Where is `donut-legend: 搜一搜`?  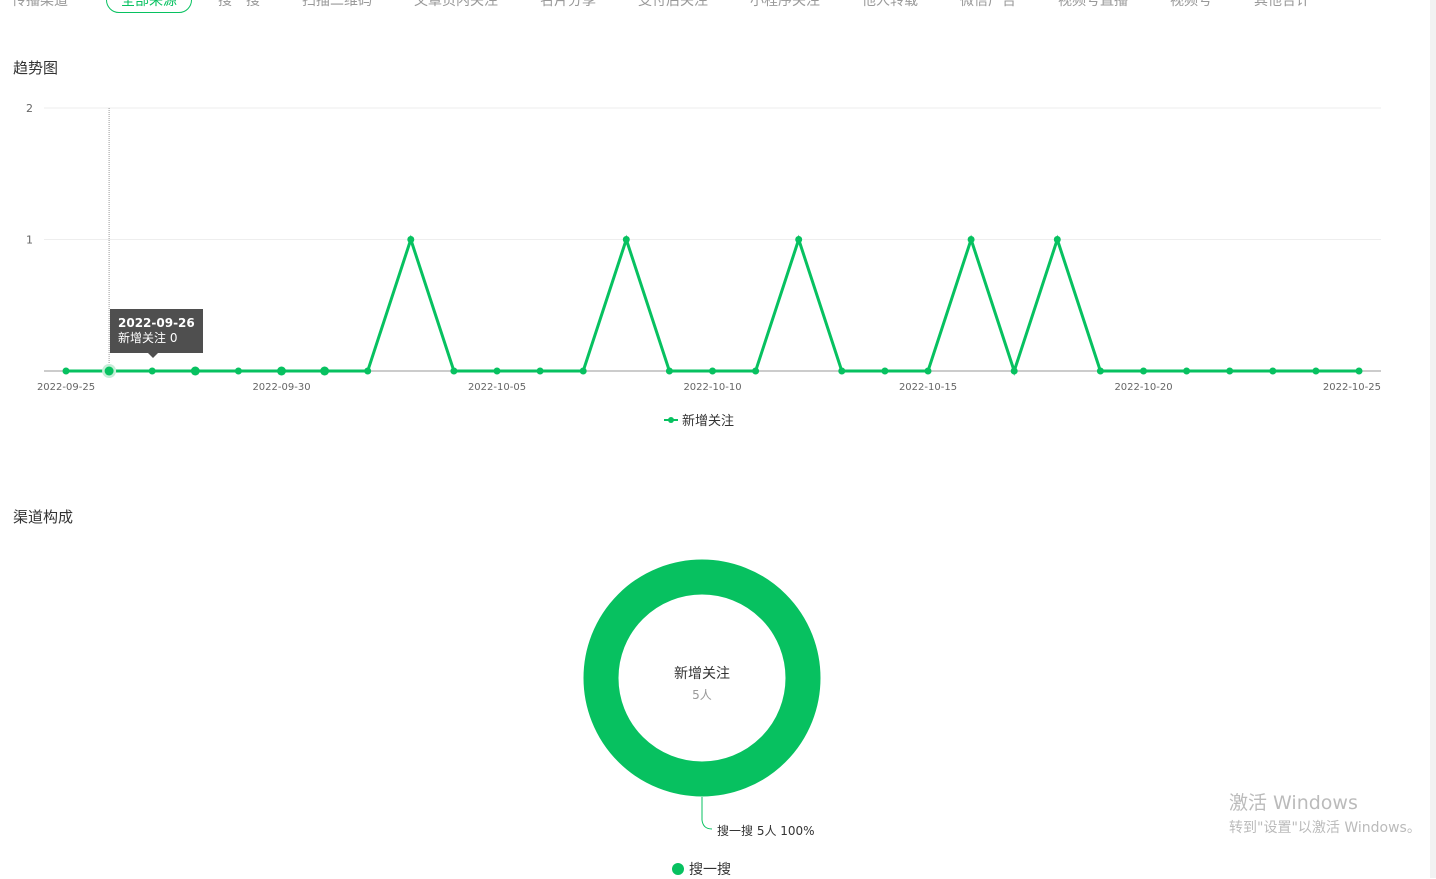 donut-legend: 搜一搜 is located at coordinates (701, 869).